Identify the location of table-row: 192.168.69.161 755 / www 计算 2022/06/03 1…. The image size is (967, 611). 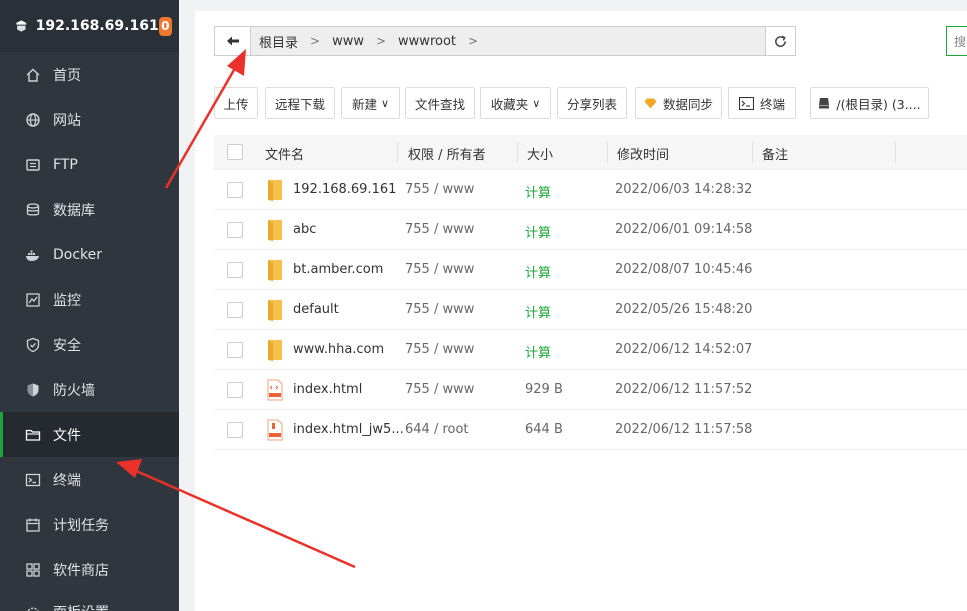
(590, 190).